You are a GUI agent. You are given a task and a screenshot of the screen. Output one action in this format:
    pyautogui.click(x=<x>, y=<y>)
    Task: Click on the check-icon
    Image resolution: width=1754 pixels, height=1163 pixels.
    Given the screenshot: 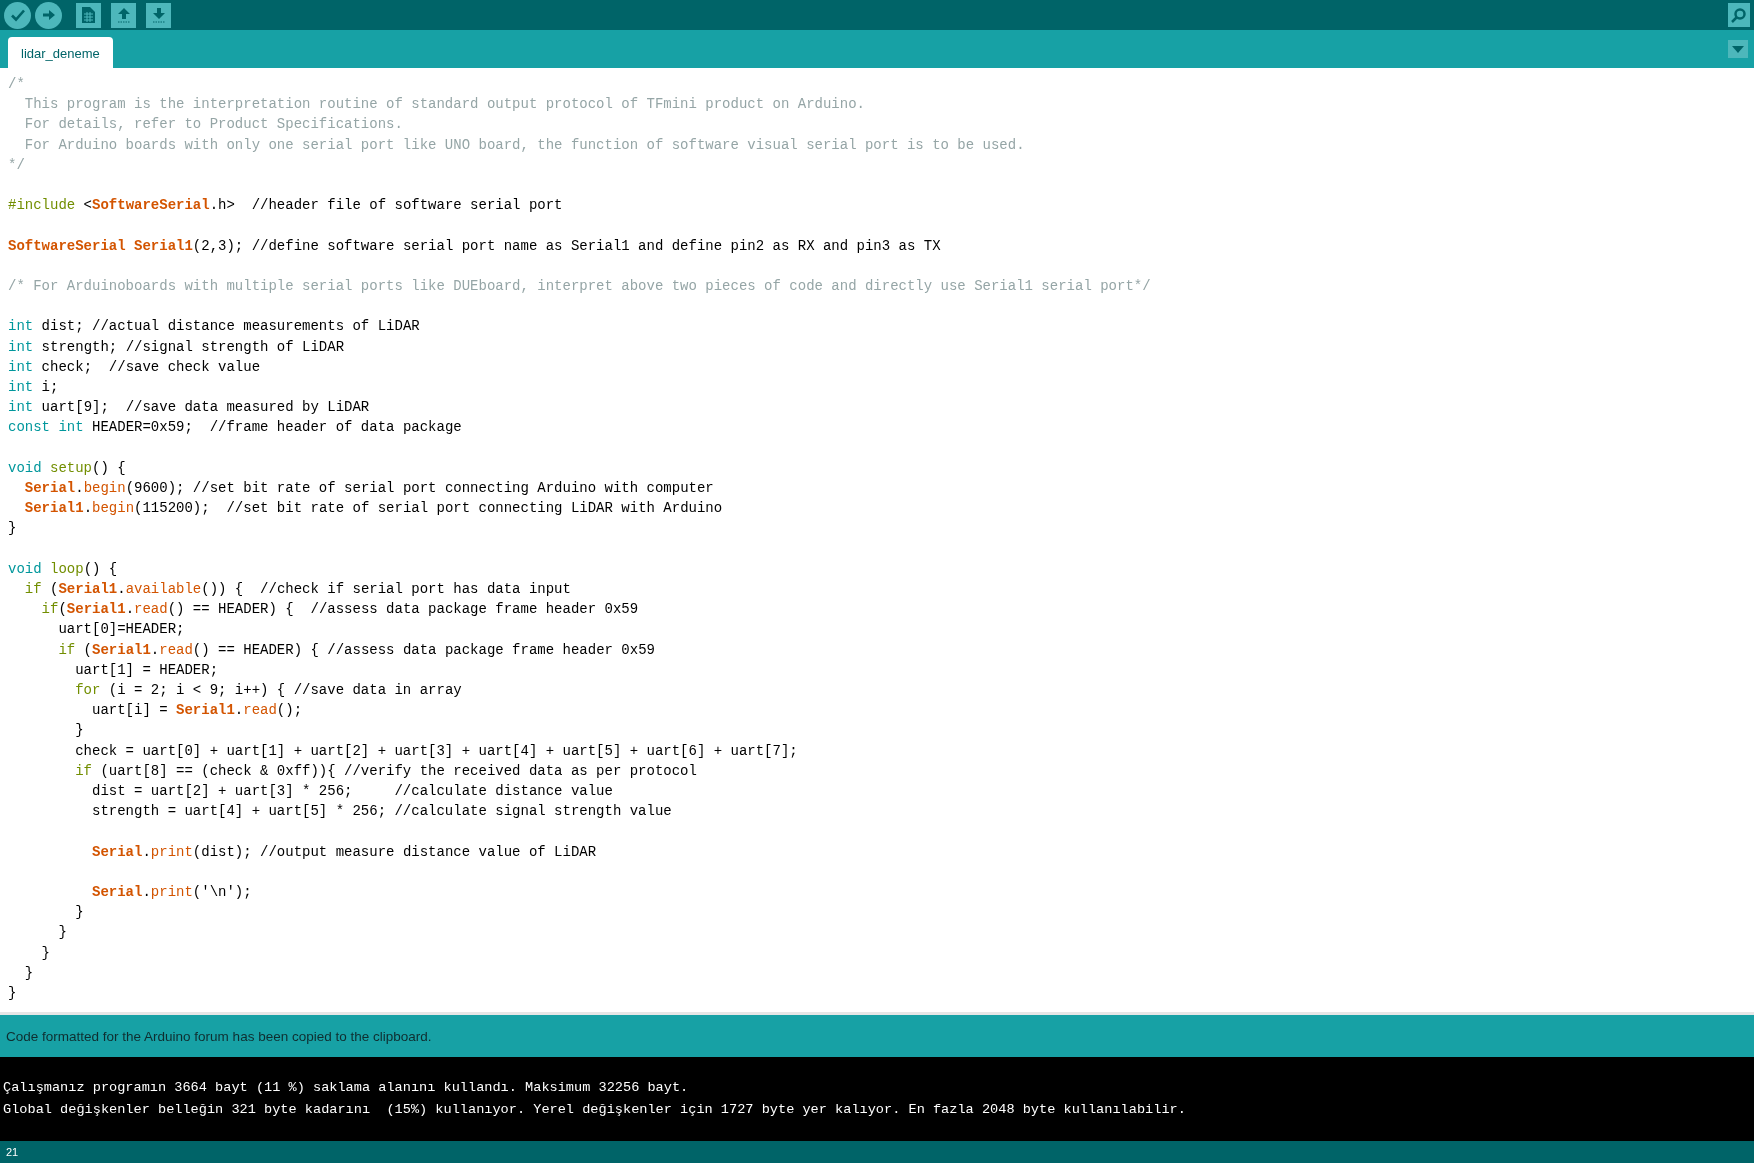 What is the action you would take?
    pyautogui.click(x=17, y=15)
    